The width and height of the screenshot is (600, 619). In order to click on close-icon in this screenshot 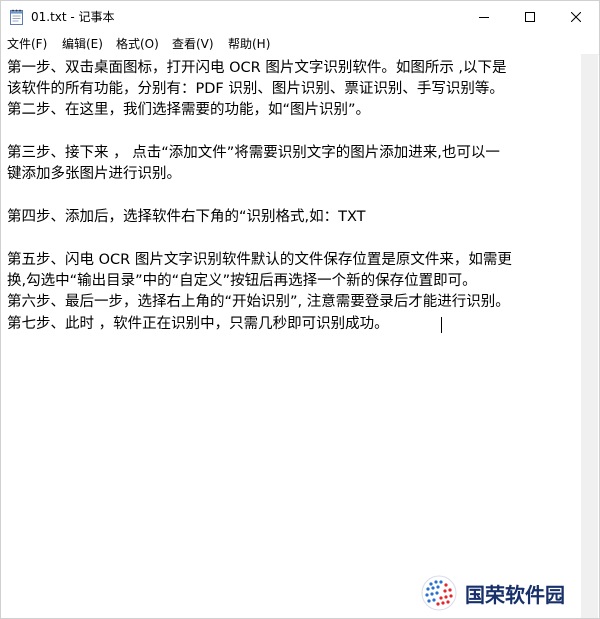, I will do `click(576, 16)`.